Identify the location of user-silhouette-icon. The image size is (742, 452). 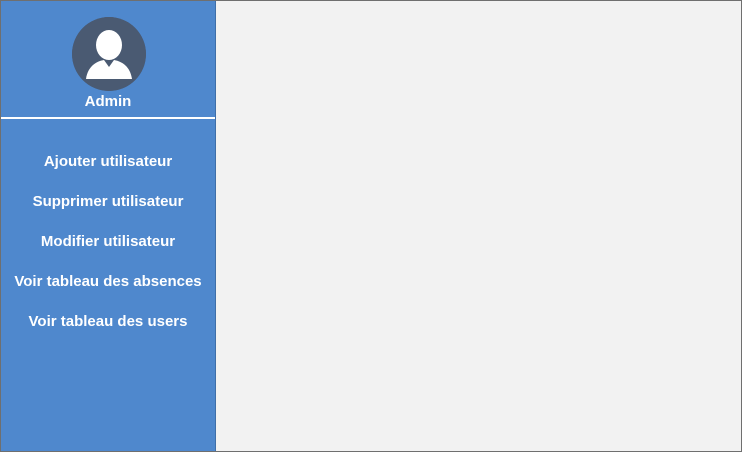
(109, 54).